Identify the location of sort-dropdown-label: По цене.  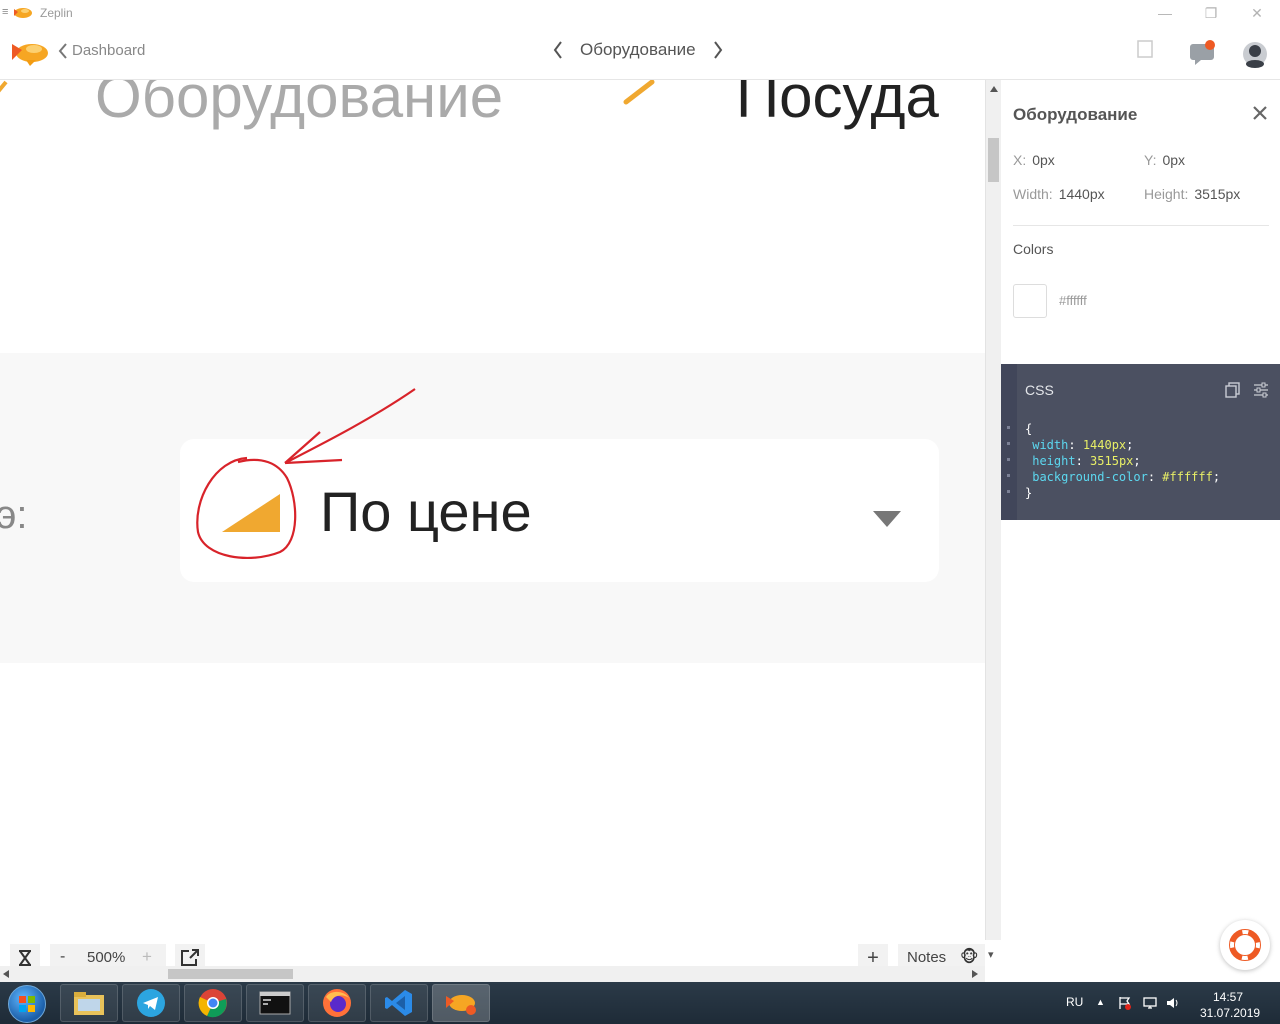
(426, 511).